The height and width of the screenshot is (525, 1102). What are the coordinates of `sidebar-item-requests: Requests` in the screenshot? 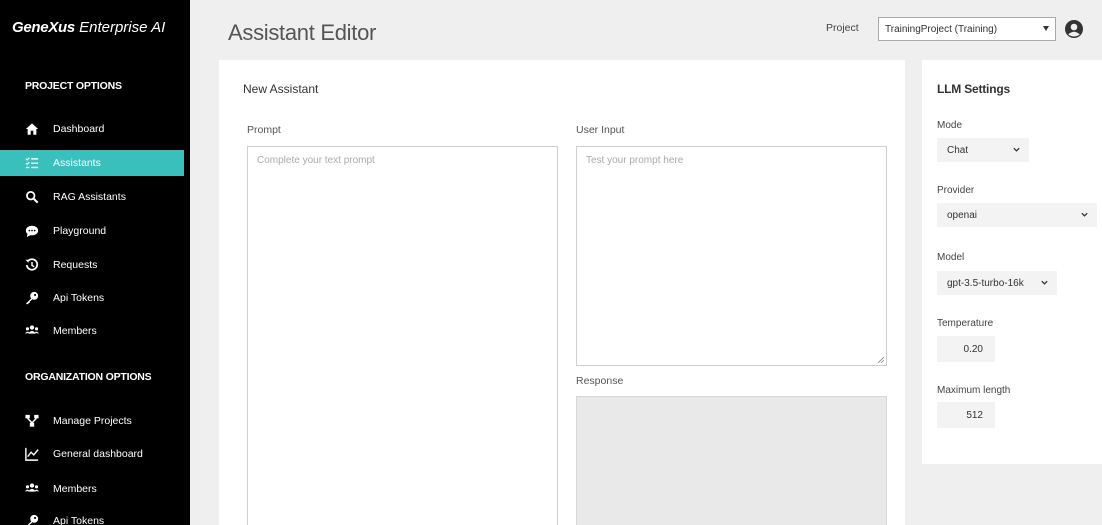 It's located at (95, 265).